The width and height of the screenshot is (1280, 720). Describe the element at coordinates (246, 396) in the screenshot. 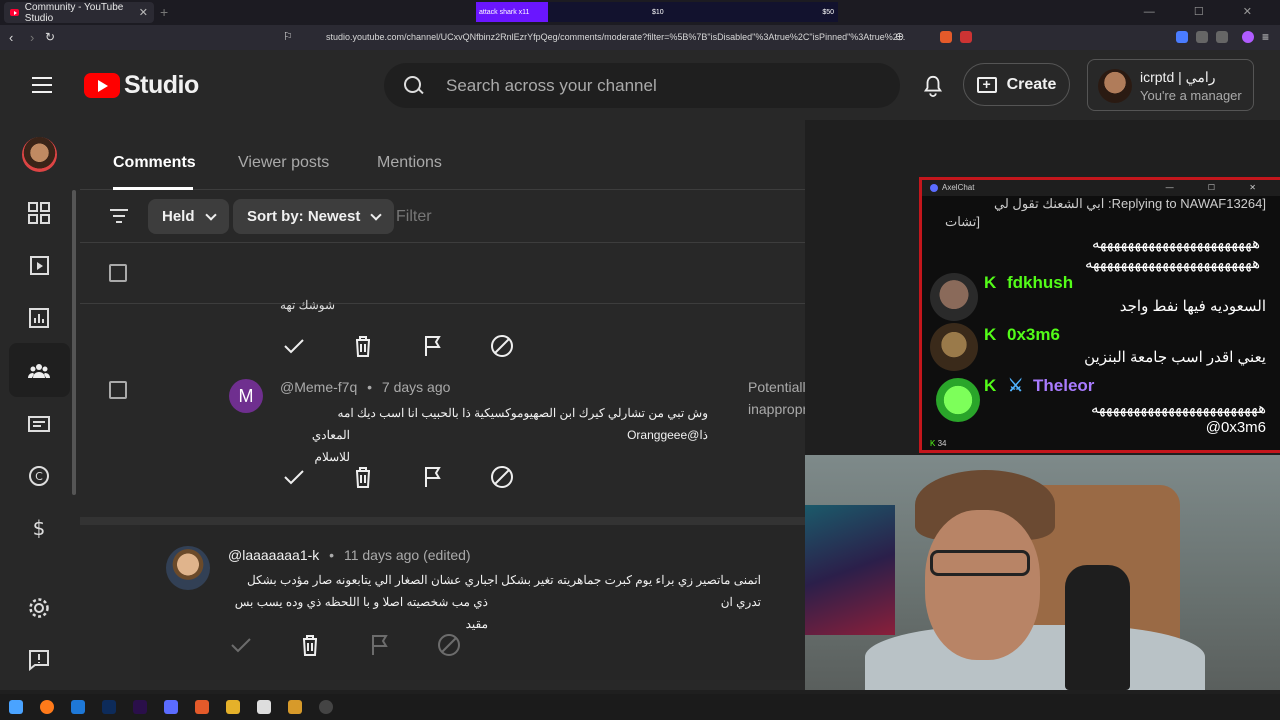

I see `commenter-avatar: M` at that location.